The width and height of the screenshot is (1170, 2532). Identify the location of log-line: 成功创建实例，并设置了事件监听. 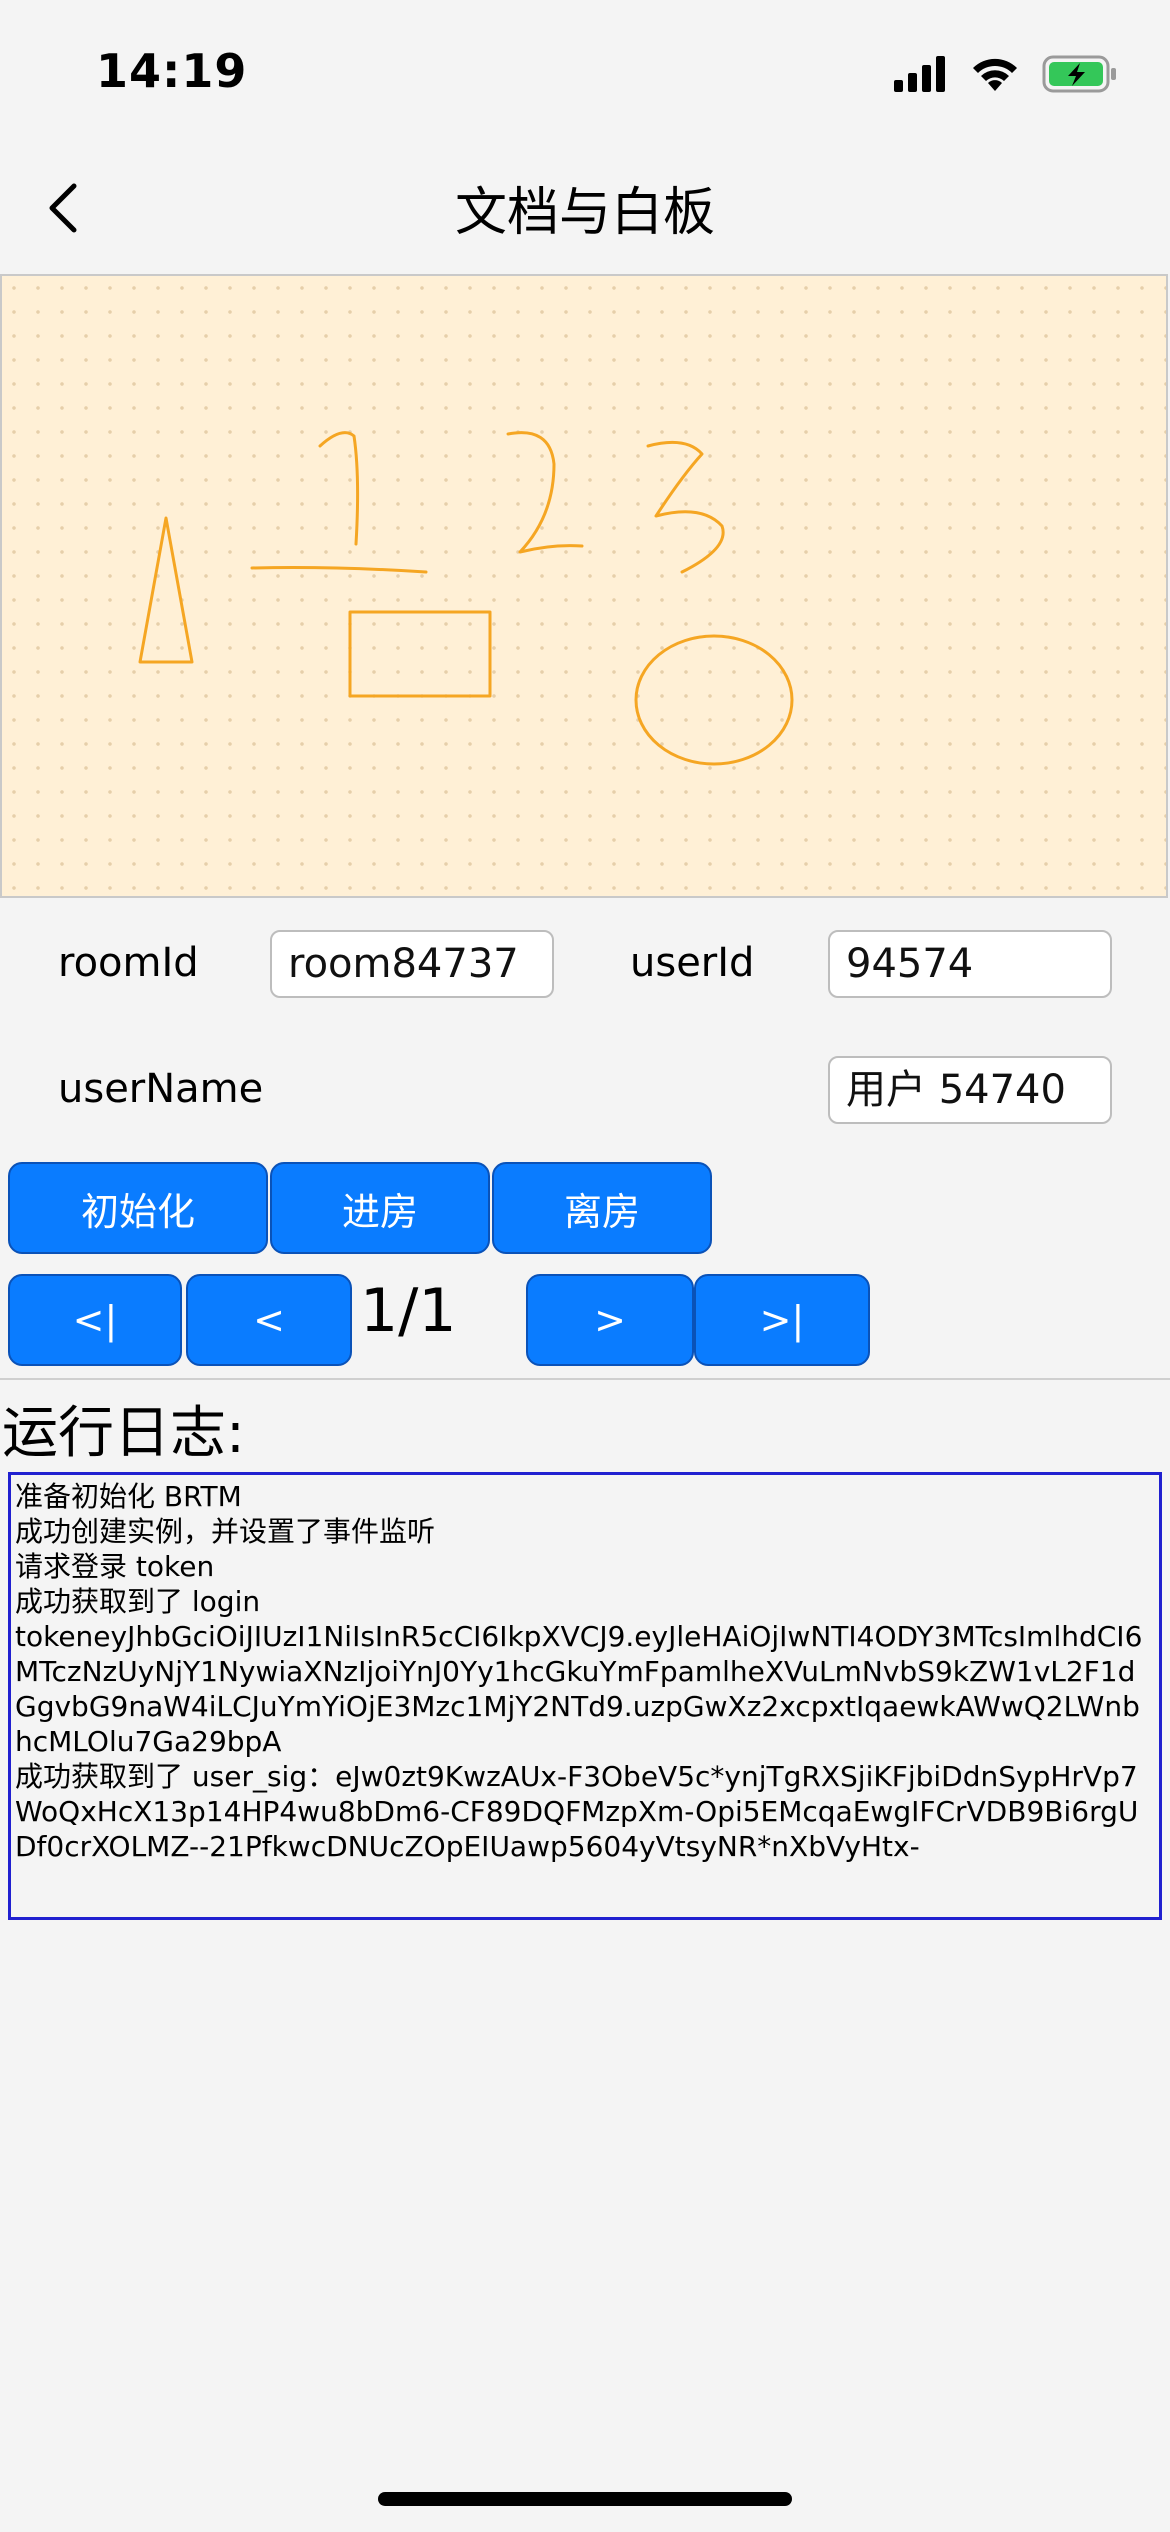
(225, 1531).